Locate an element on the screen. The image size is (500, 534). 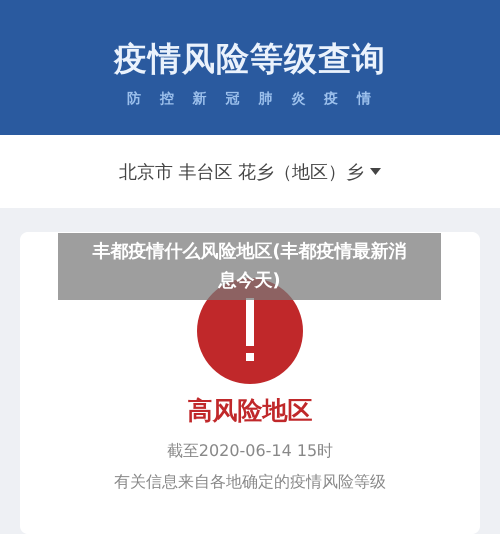
page-title: 疫情风险等级查询 is located at coordinates (250, 59).